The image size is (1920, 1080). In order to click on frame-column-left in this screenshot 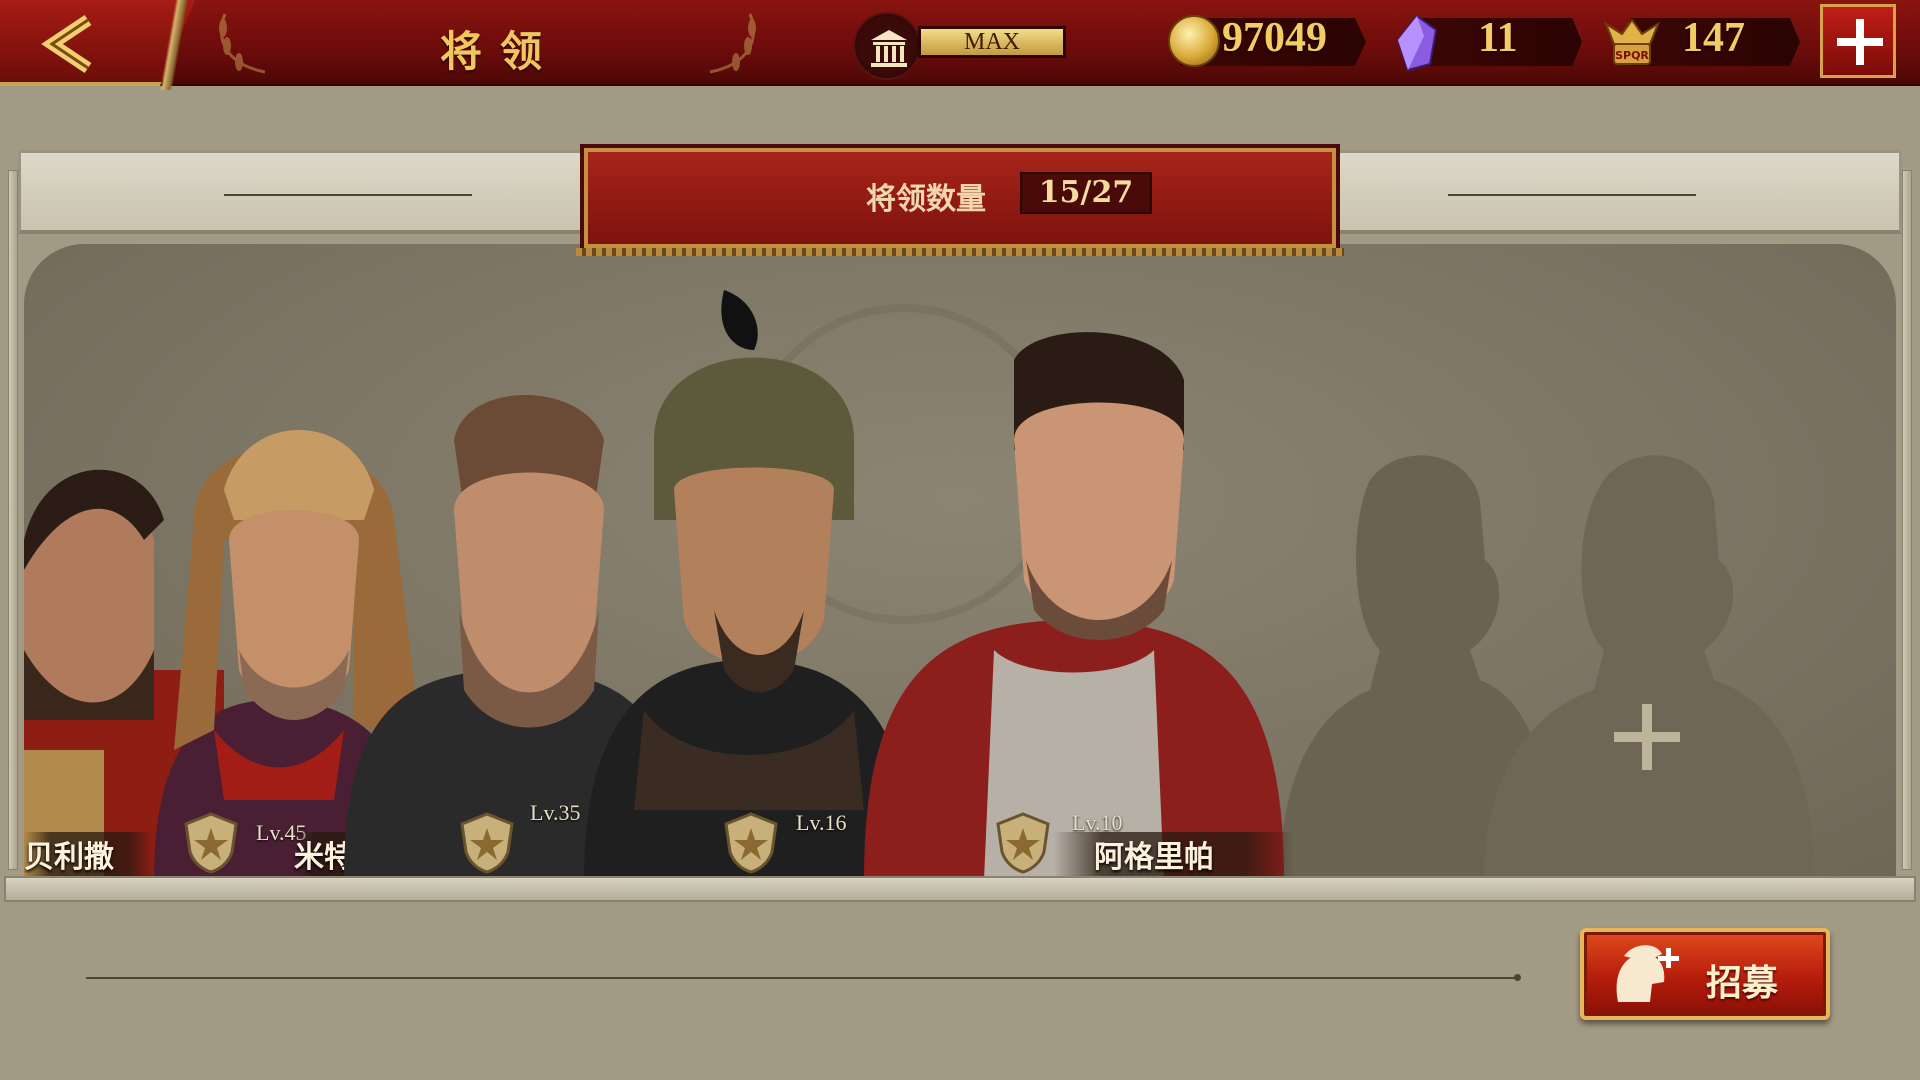, I will do `click(13, 520)`.